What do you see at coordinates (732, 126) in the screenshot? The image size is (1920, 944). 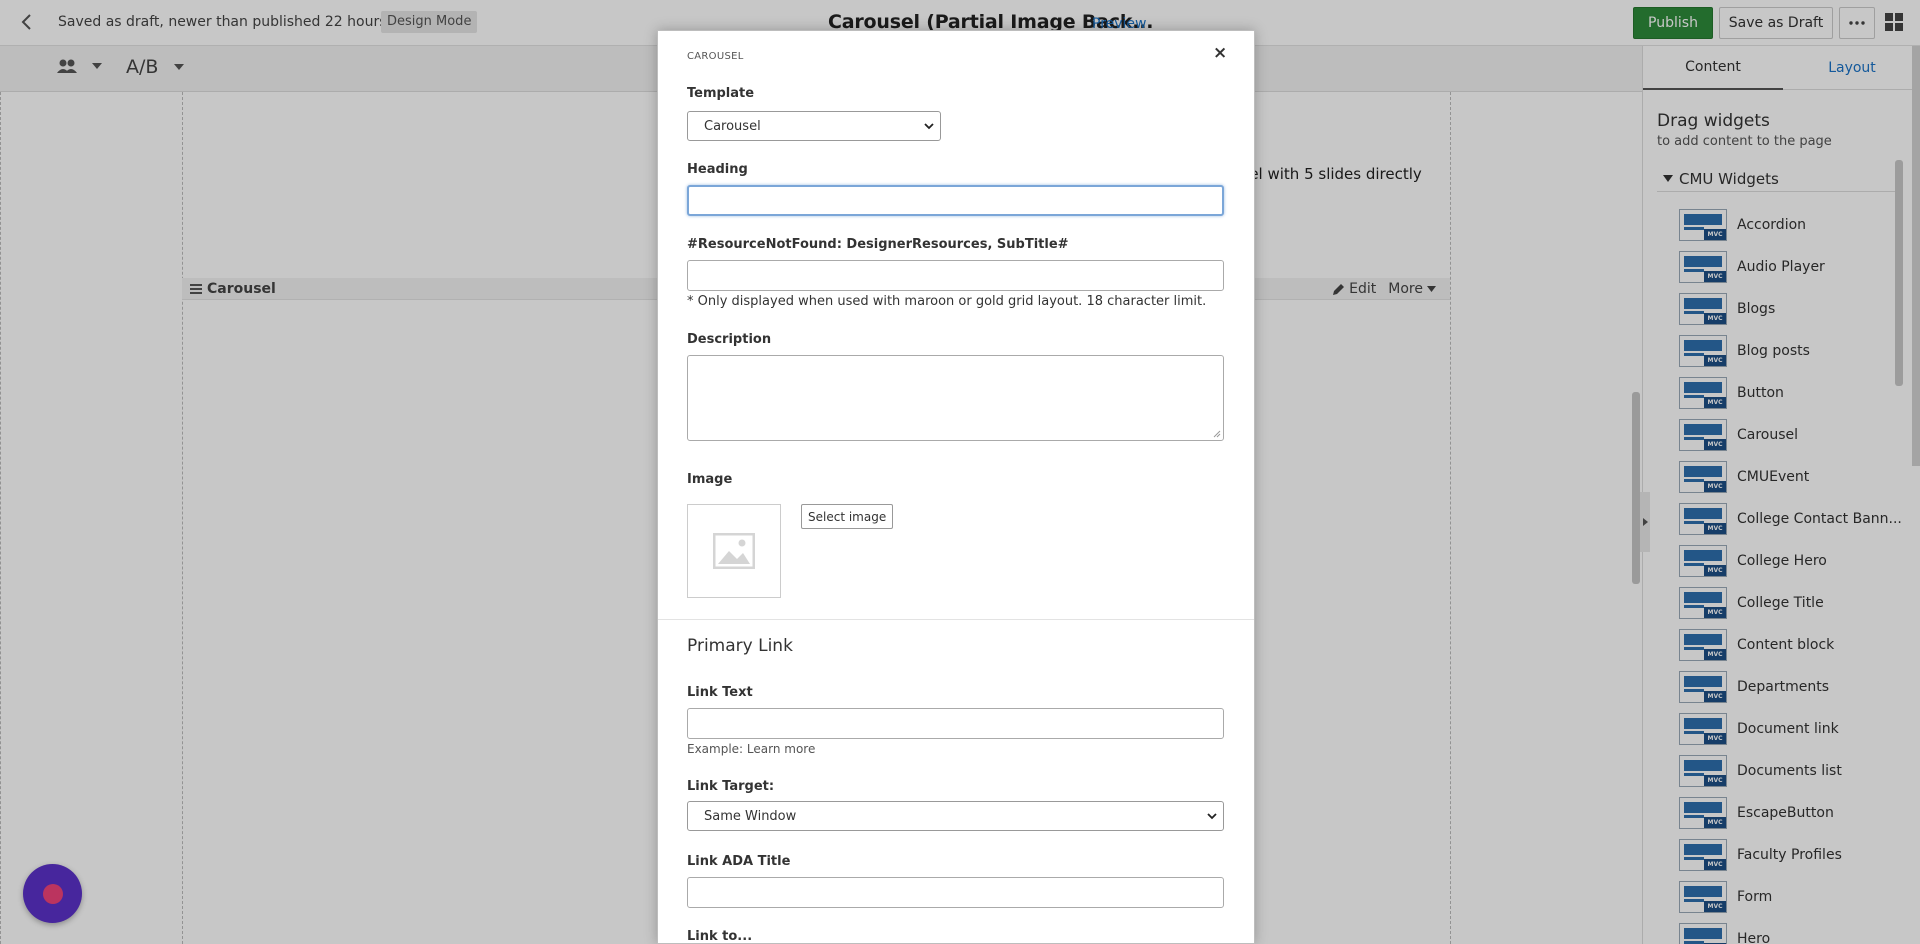 I see `template-select-value: Carousel` at bounding box center [732, 126].